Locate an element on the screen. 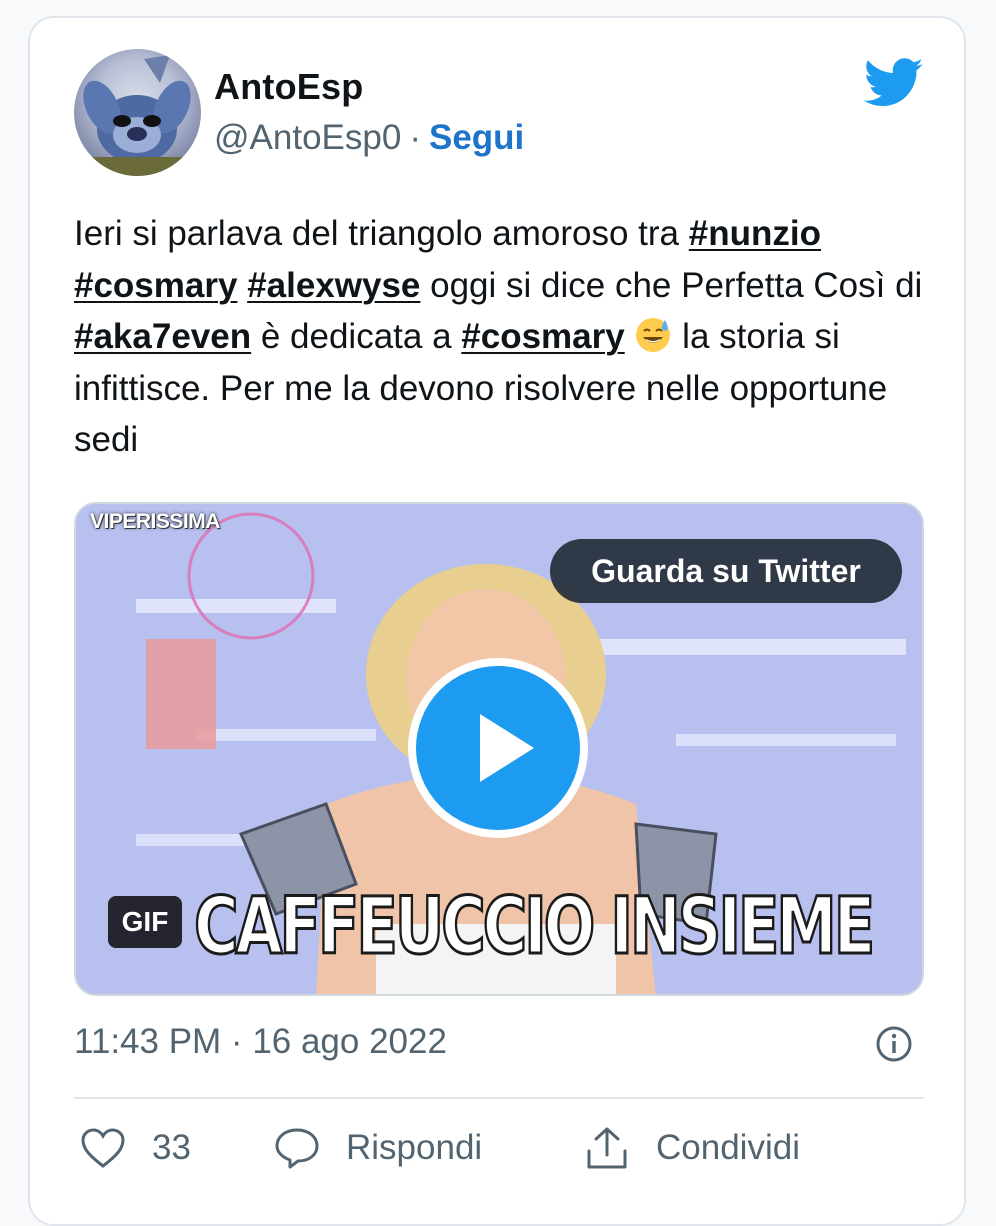 This screenshot has height=1226, width=996. info-icon is located at coordinates (894, 1044).